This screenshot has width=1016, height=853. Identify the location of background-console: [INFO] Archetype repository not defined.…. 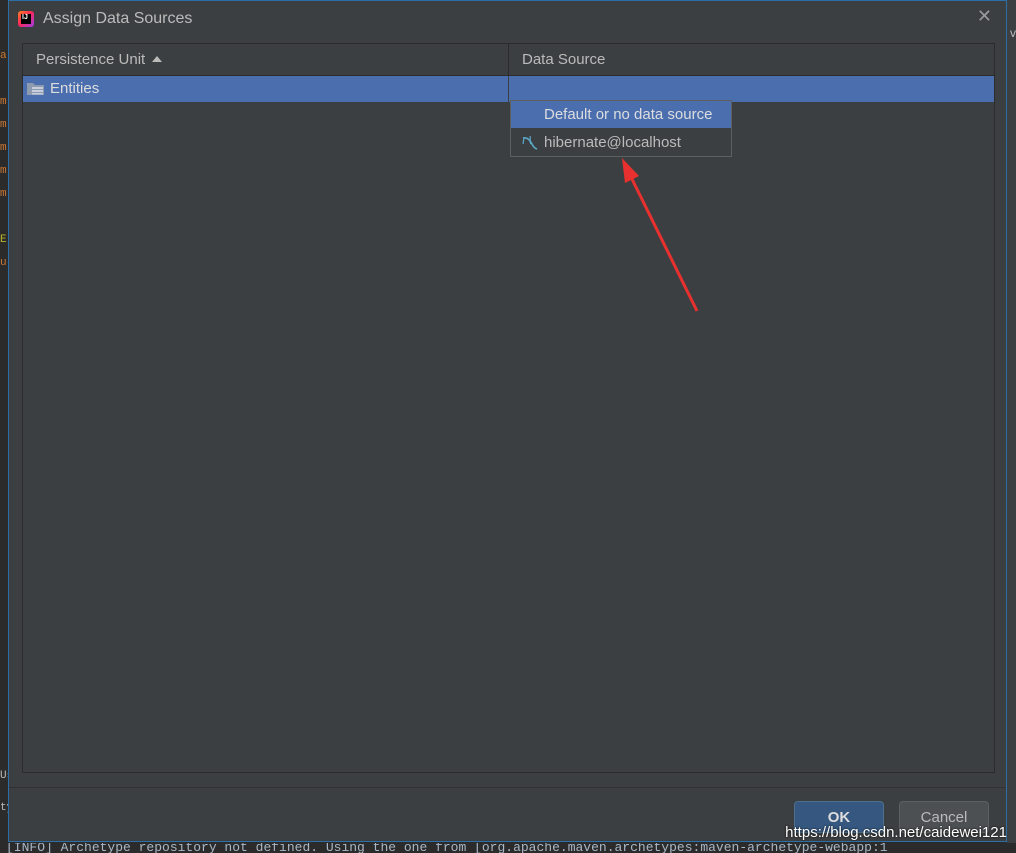
(508, 848).